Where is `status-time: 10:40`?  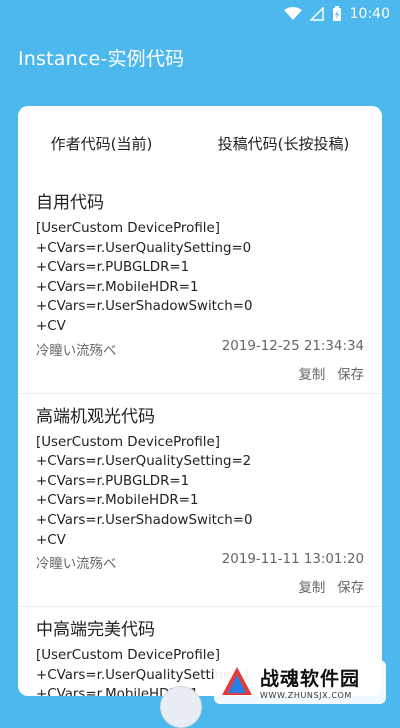 status-time: 10:40 is located at coordinates (369, 14).